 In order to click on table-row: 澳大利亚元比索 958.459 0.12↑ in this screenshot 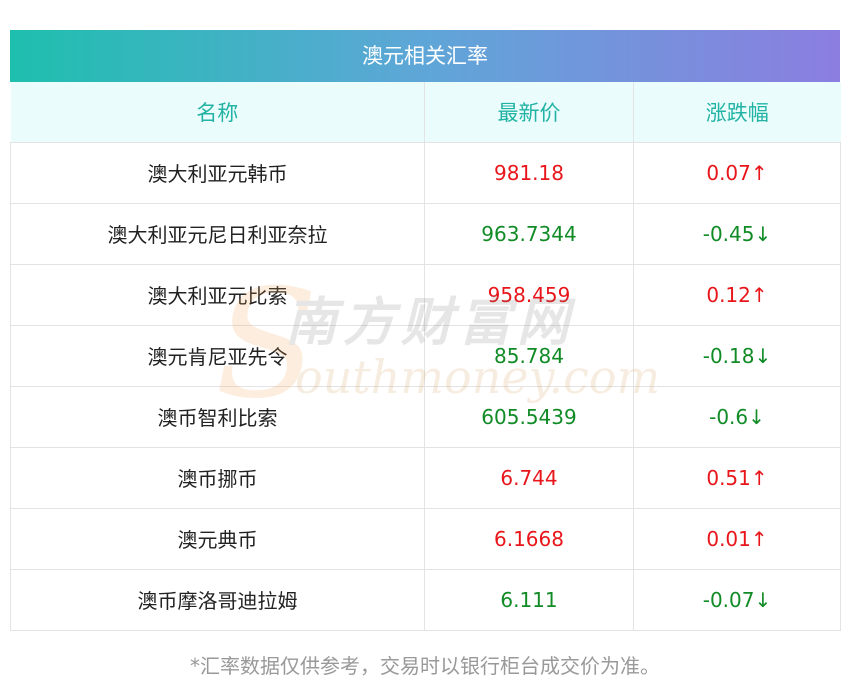, I will do `click(425, 295)`.